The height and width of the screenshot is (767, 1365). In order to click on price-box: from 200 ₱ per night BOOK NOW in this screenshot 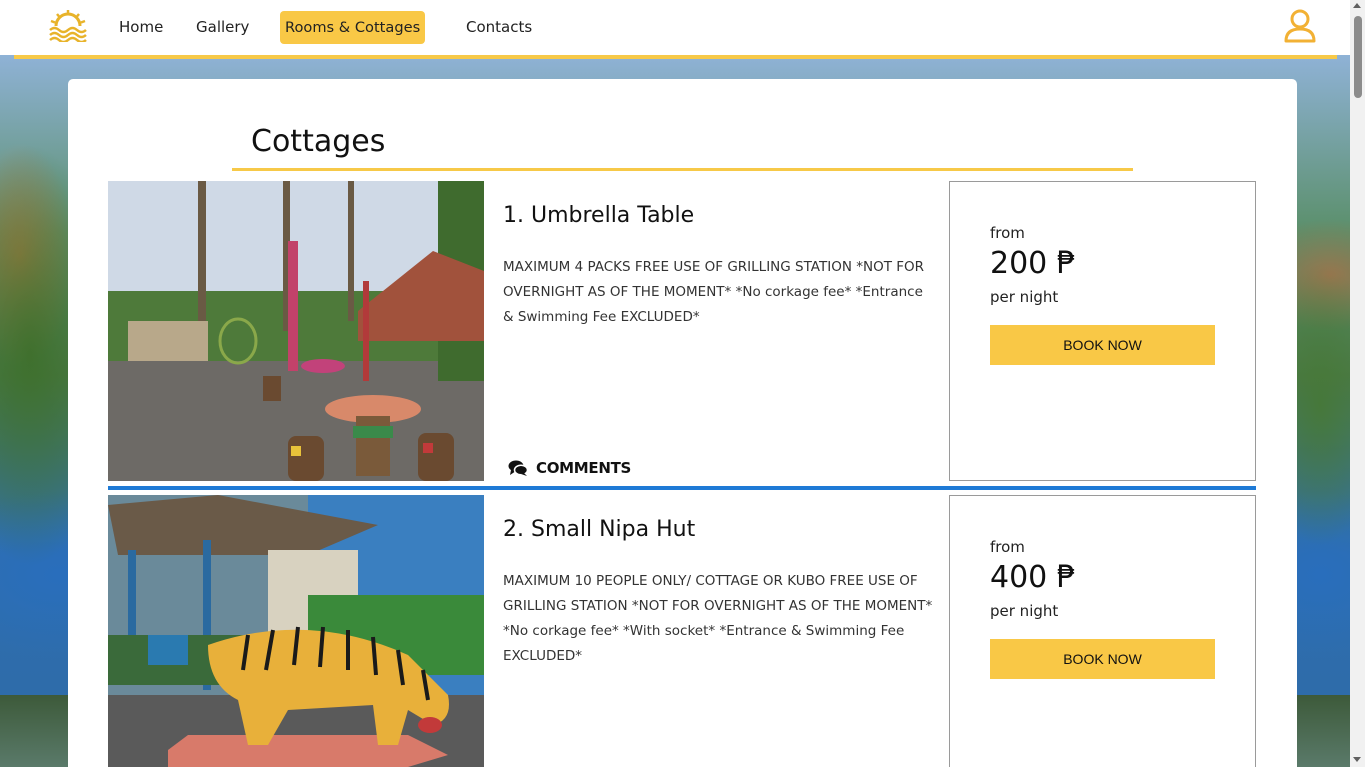, I will do `click(1102, 331)`.